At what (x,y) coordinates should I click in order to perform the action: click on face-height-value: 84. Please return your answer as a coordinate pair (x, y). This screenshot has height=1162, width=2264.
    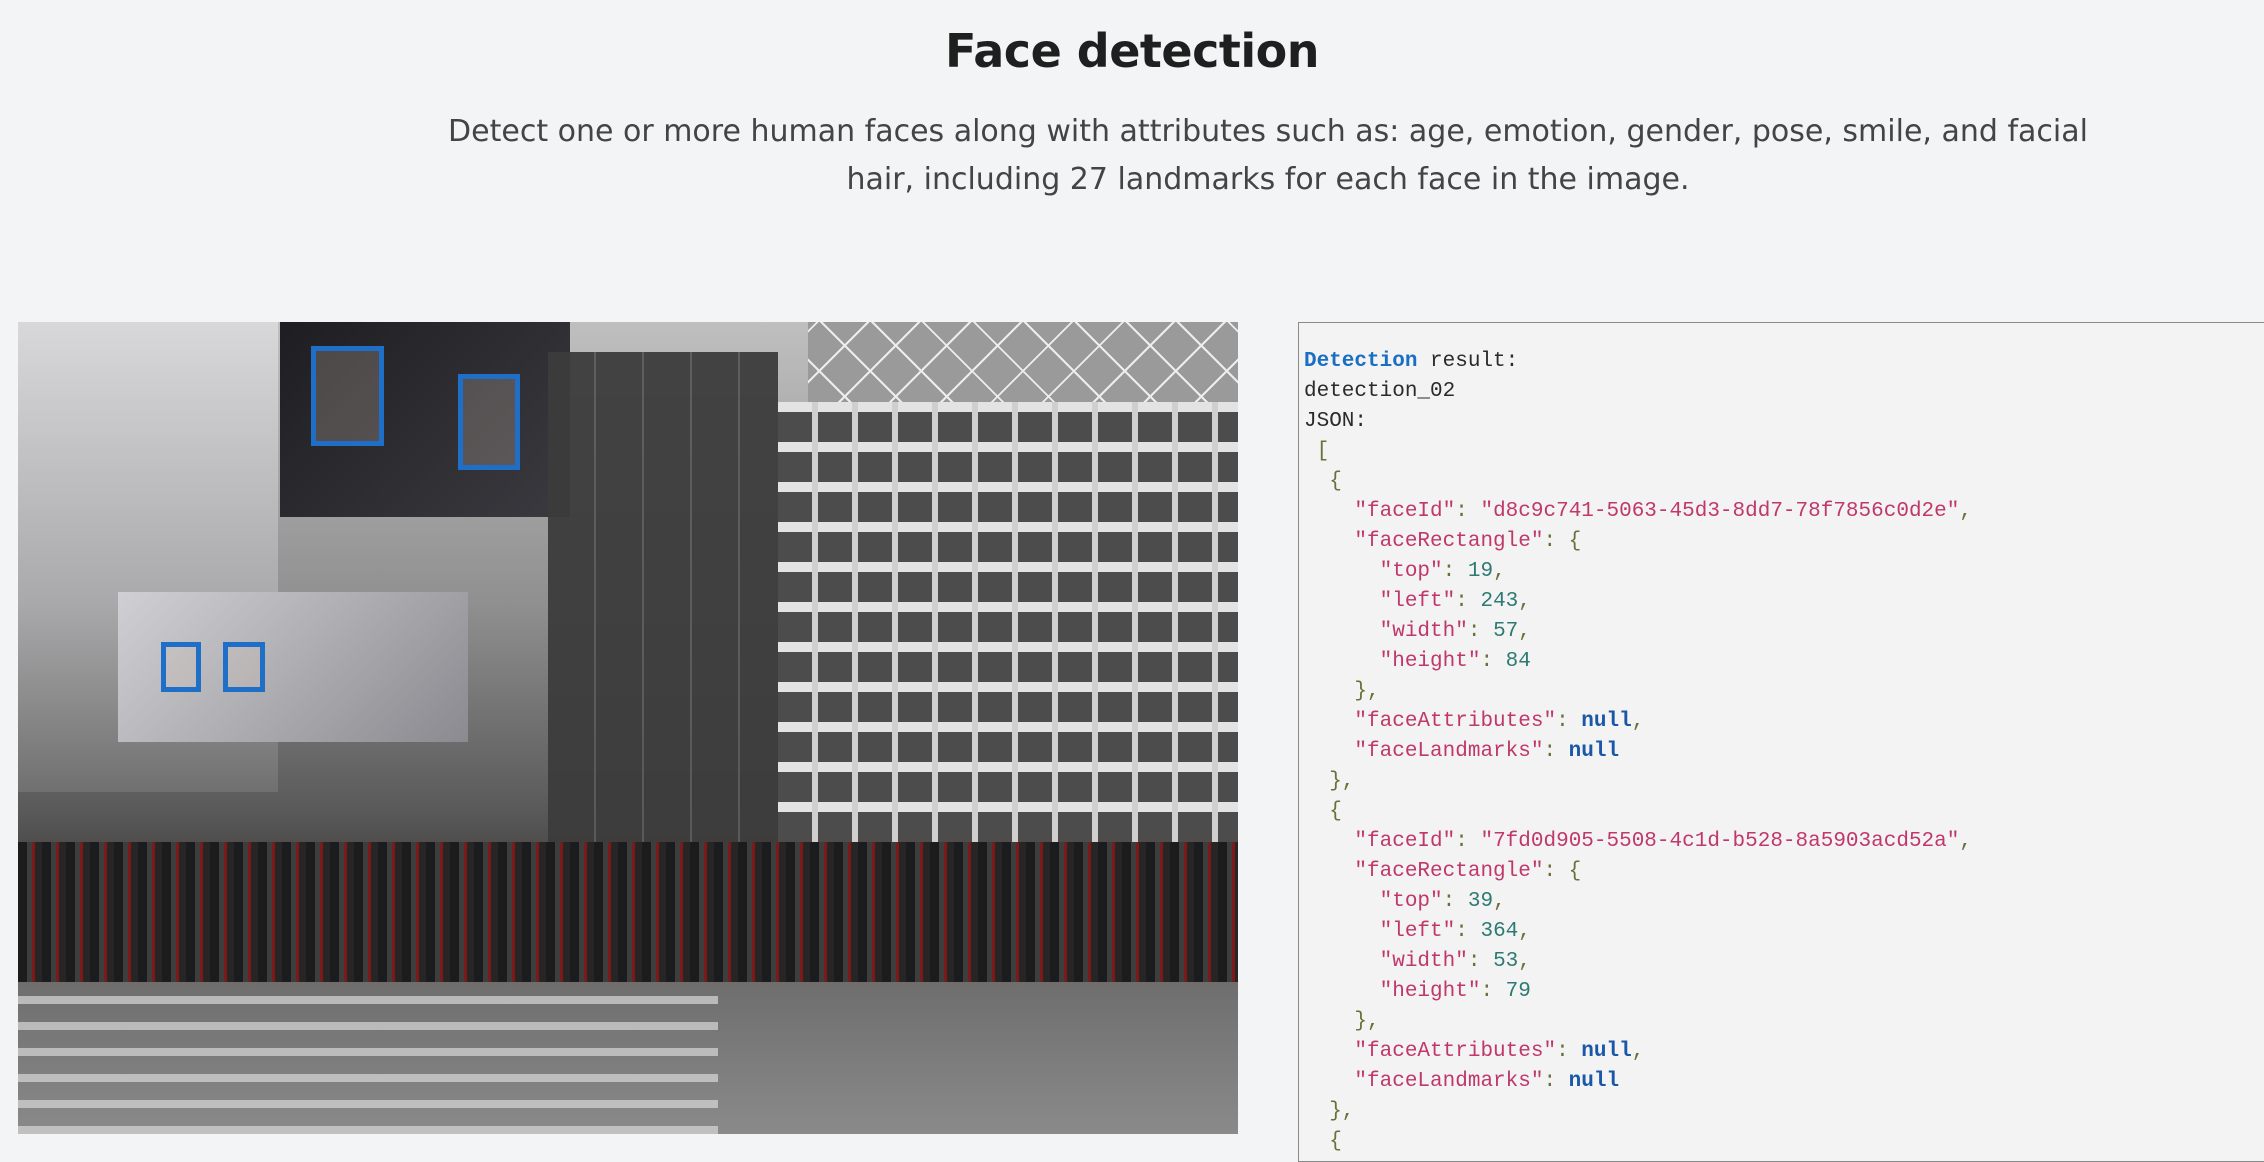
    Looking at the image, I should click on (1518, 661).